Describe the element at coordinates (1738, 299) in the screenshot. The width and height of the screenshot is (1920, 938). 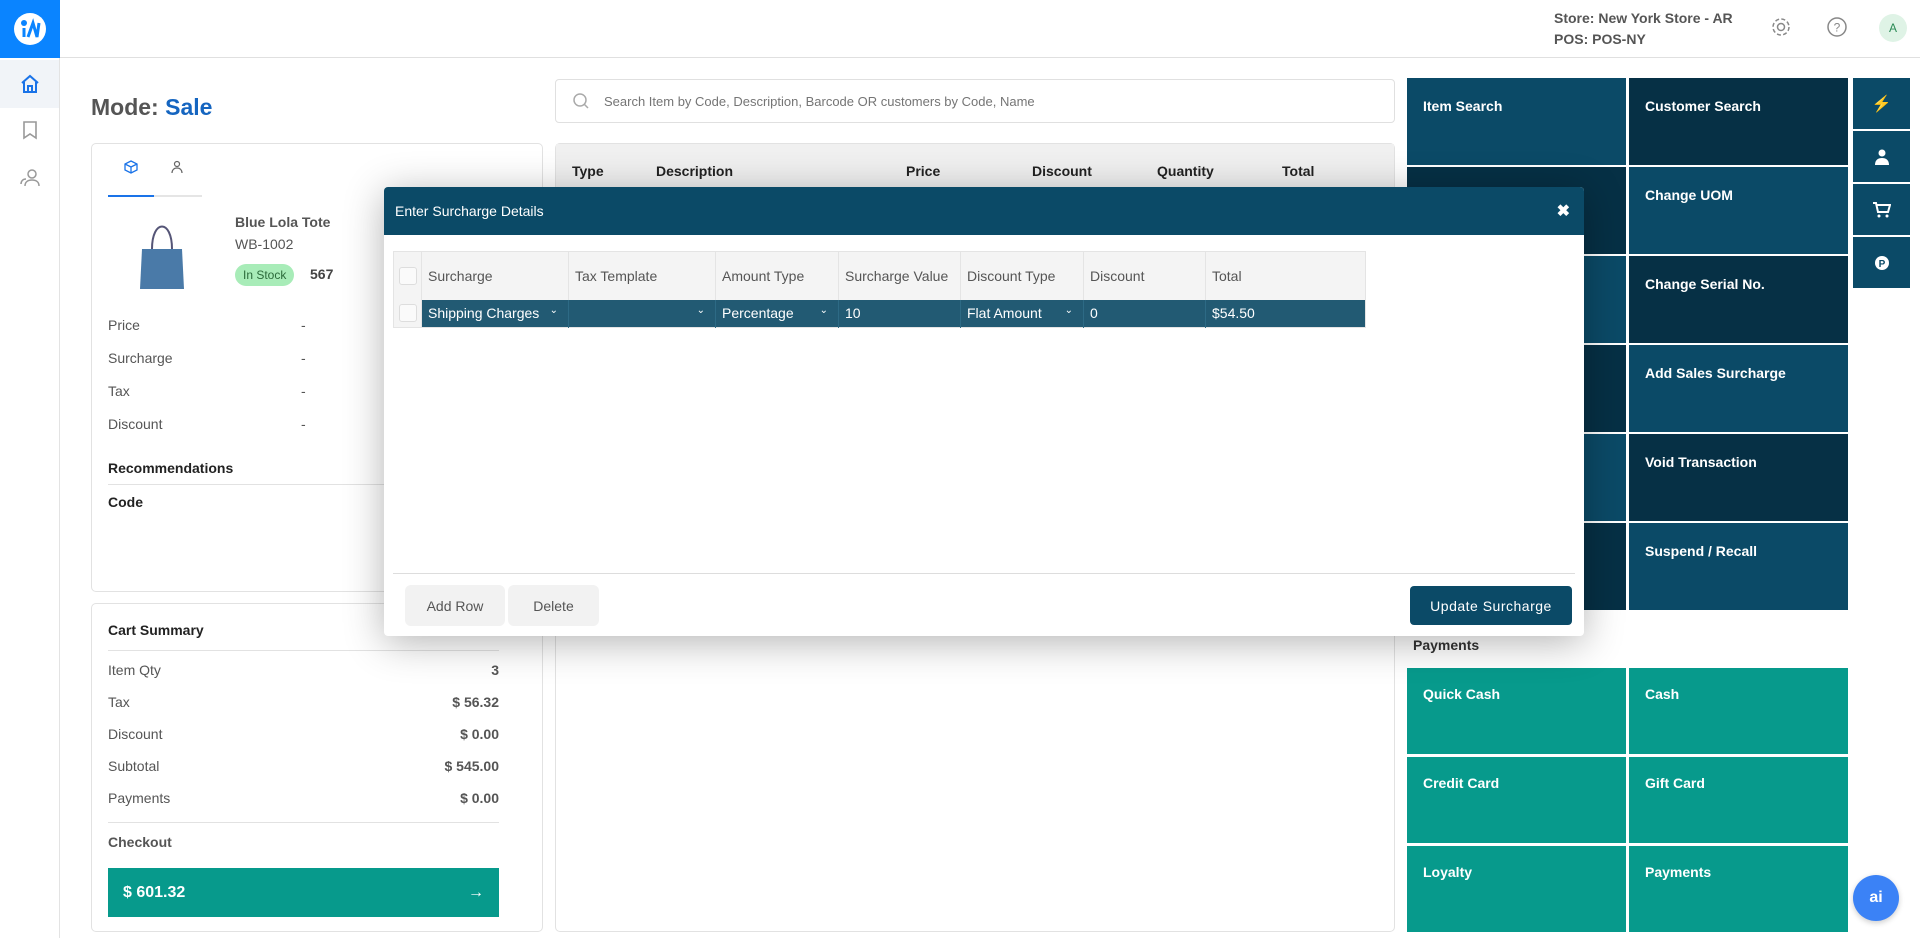
I see `change-serial-tile: Change Serial No.` at that location.